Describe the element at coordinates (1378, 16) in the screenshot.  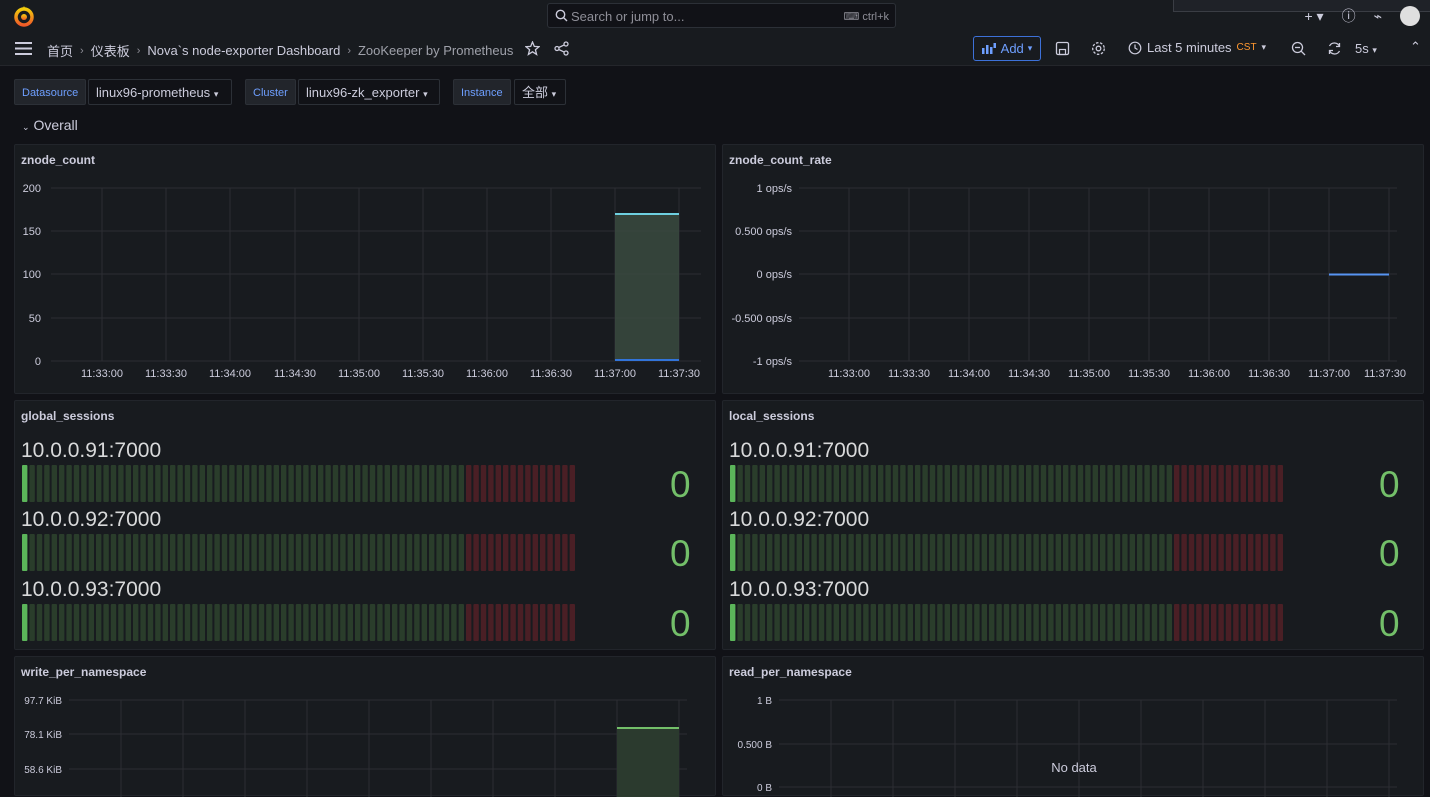
I see `rss-icon: ⌁` at that location.